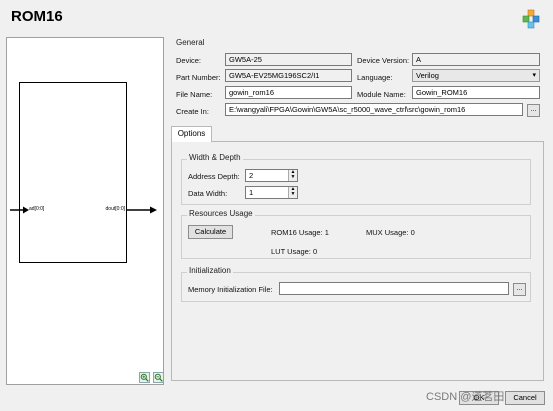 This screenshot has height=411, width=553. I want to click on resources-usage-title: Resources Usage, so click(221, 213).